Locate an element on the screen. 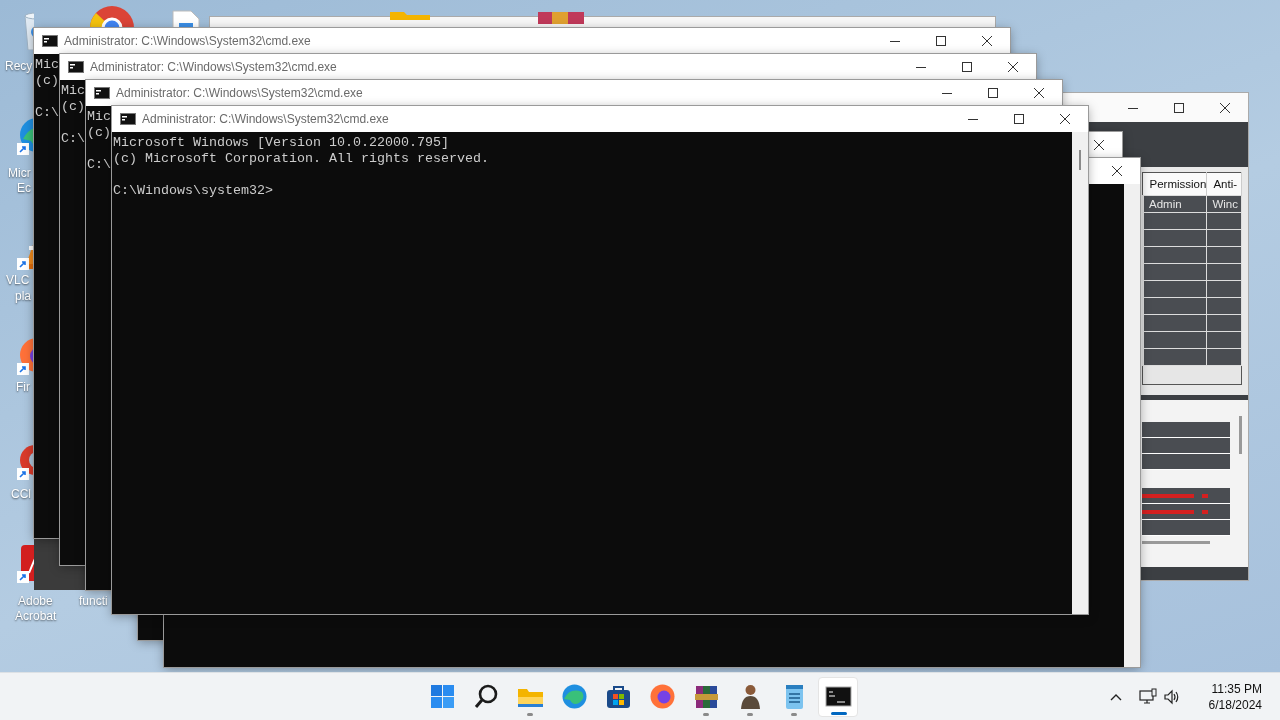  icon-label: functi is located at coordinates (93, 601).